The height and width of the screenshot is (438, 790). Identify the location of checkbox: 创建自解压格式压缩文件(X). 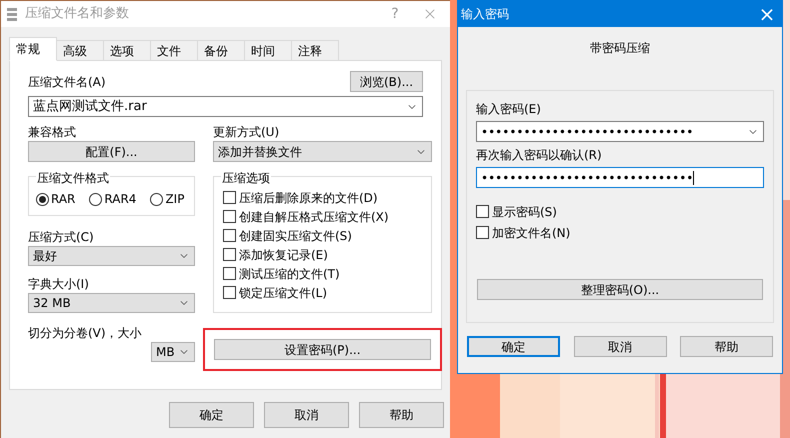
(322, 216).